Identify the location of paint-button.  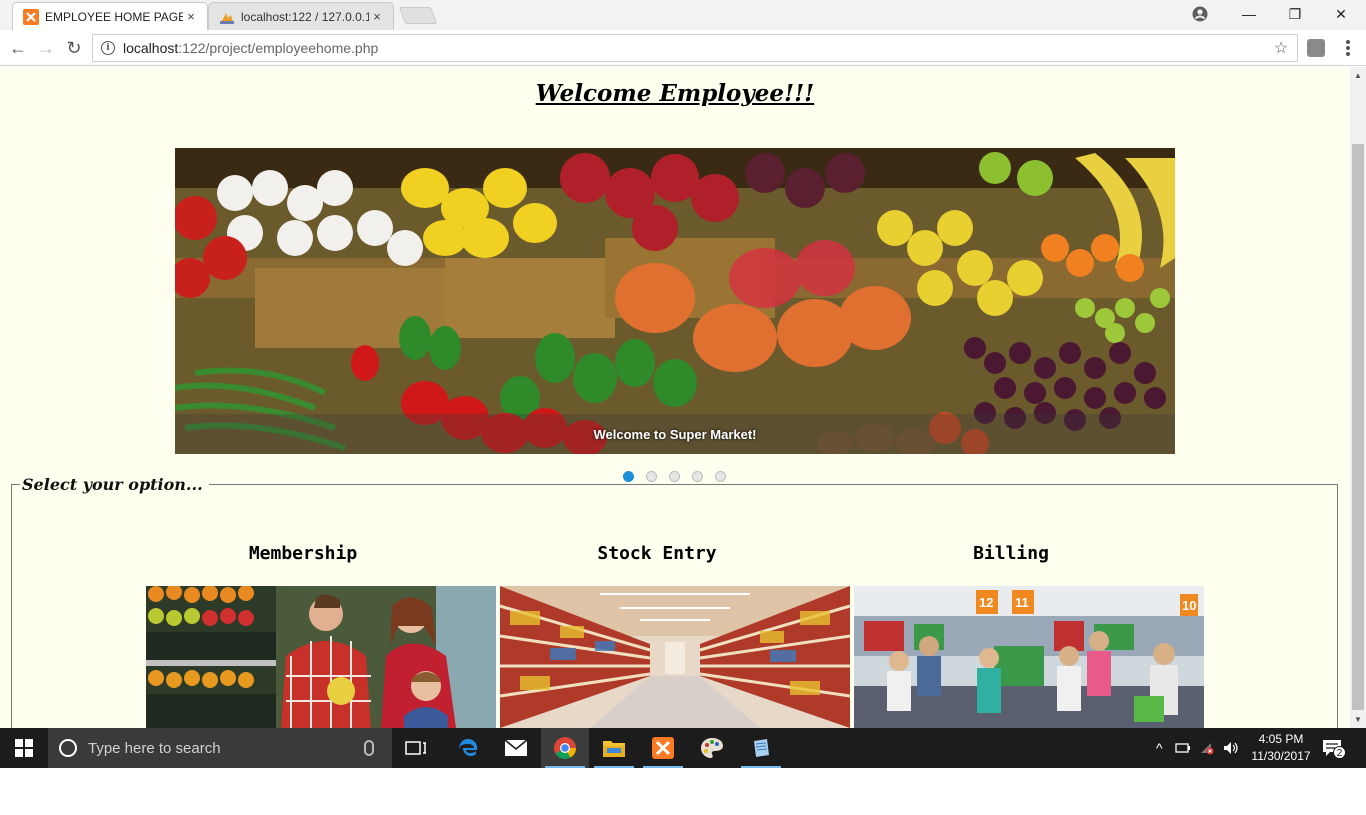
(712, 748).